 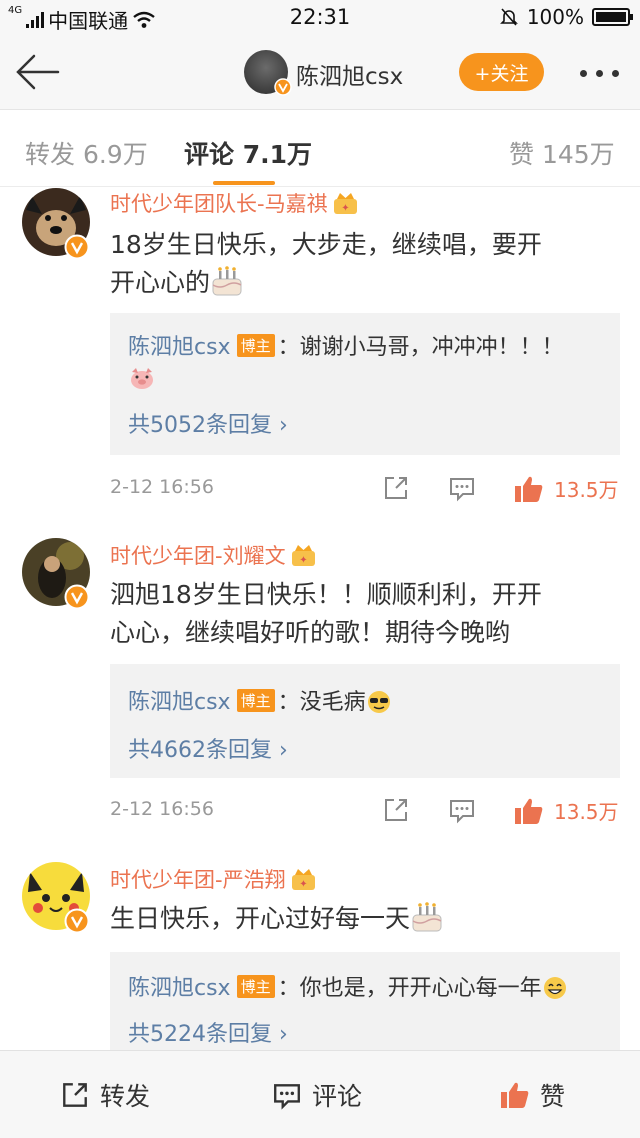 What do you see at coordinates (200, 1034) in the screenshot?
I see `reply-count-label: 共5224条回复` at bounding box center [200, 1034].